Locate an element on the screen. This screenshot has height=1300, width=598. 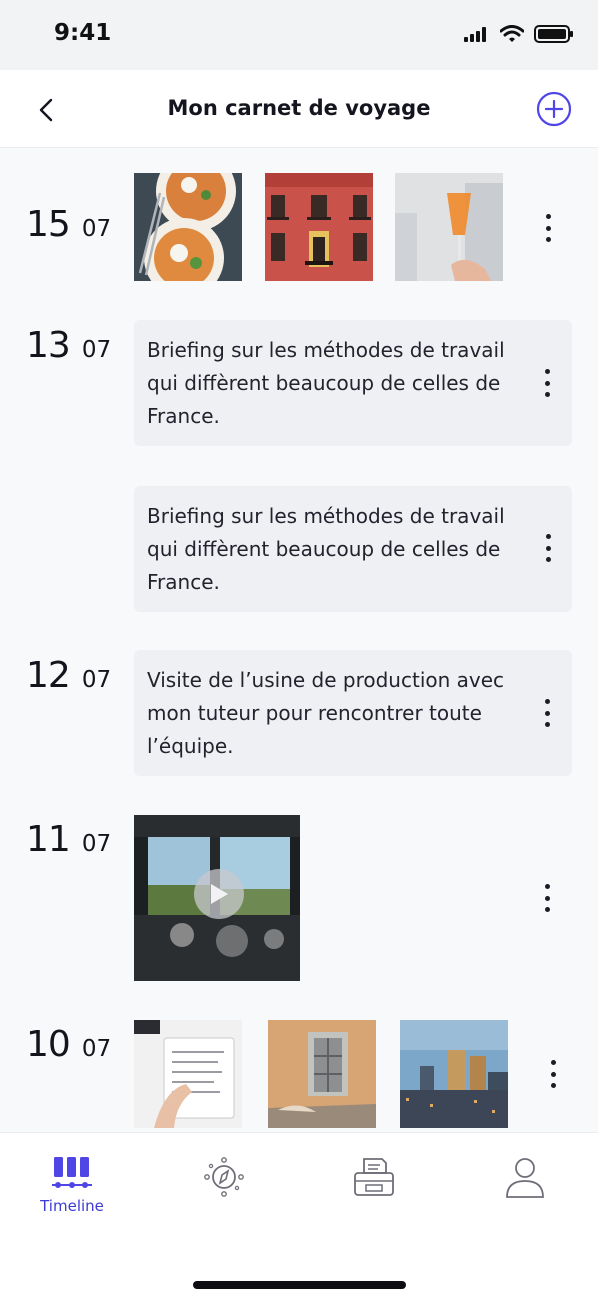
entry-date: 13 07 is located at coordinates (68, 345).